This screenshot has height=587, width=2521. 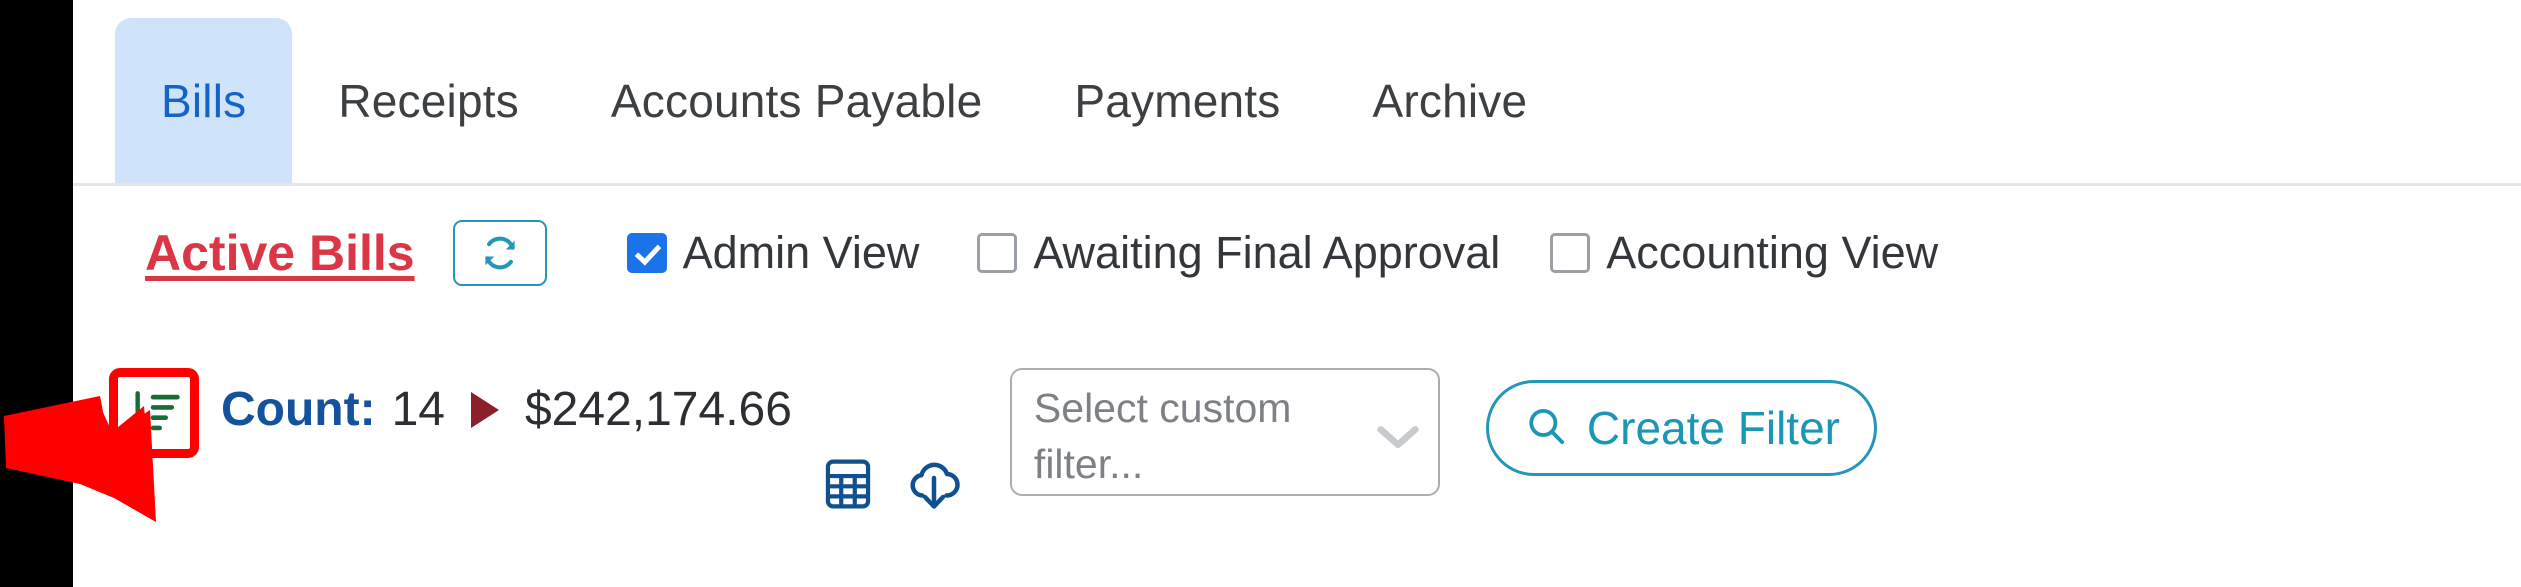 What do you see at coordinates (1570, 253) in the screenshot?
I see `checkbox-accounting-view-box` at bounding box center [1570, 253].